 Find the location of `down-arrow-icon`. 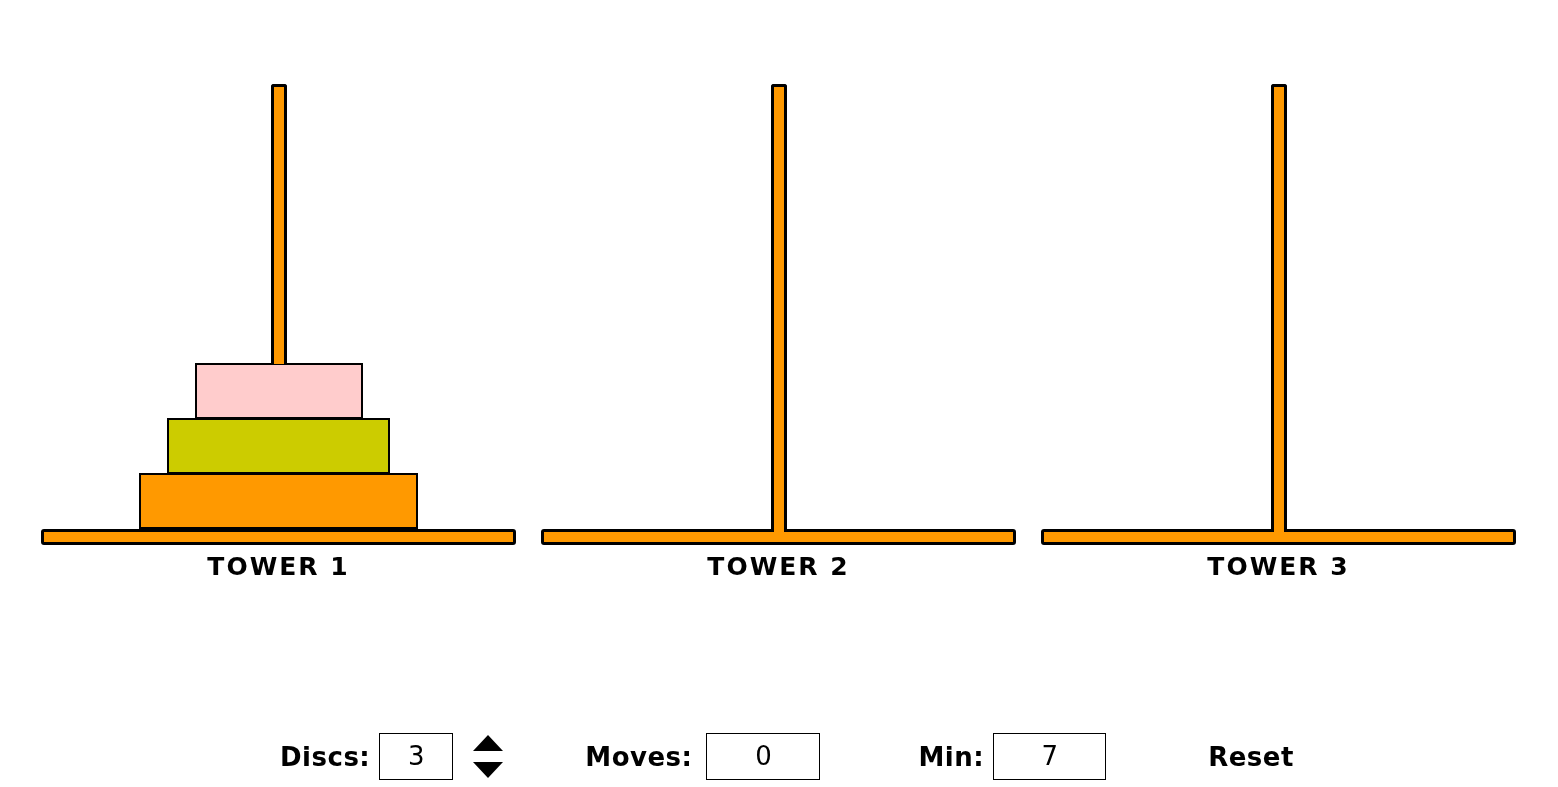

down-arrow-icon is located at coordinates (488, 770).